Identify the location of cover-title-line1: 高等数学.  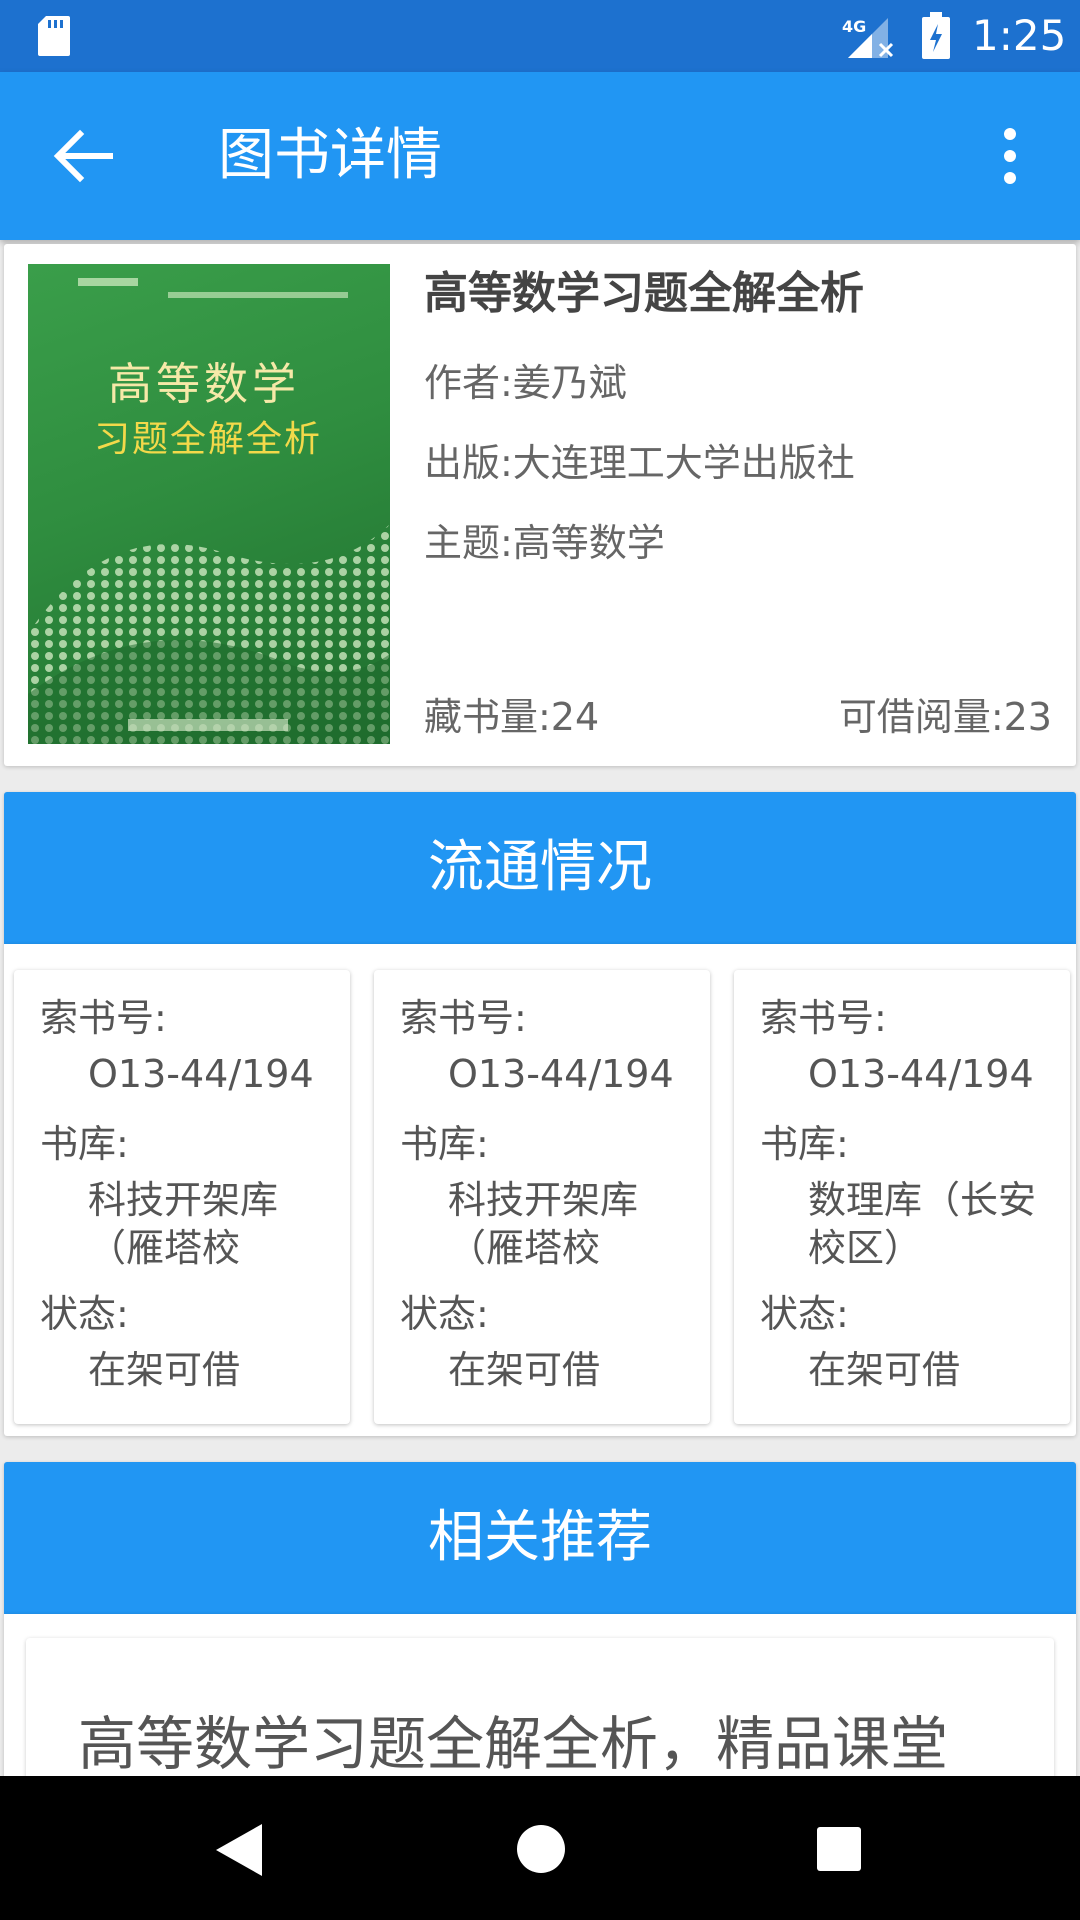
(204, 384).